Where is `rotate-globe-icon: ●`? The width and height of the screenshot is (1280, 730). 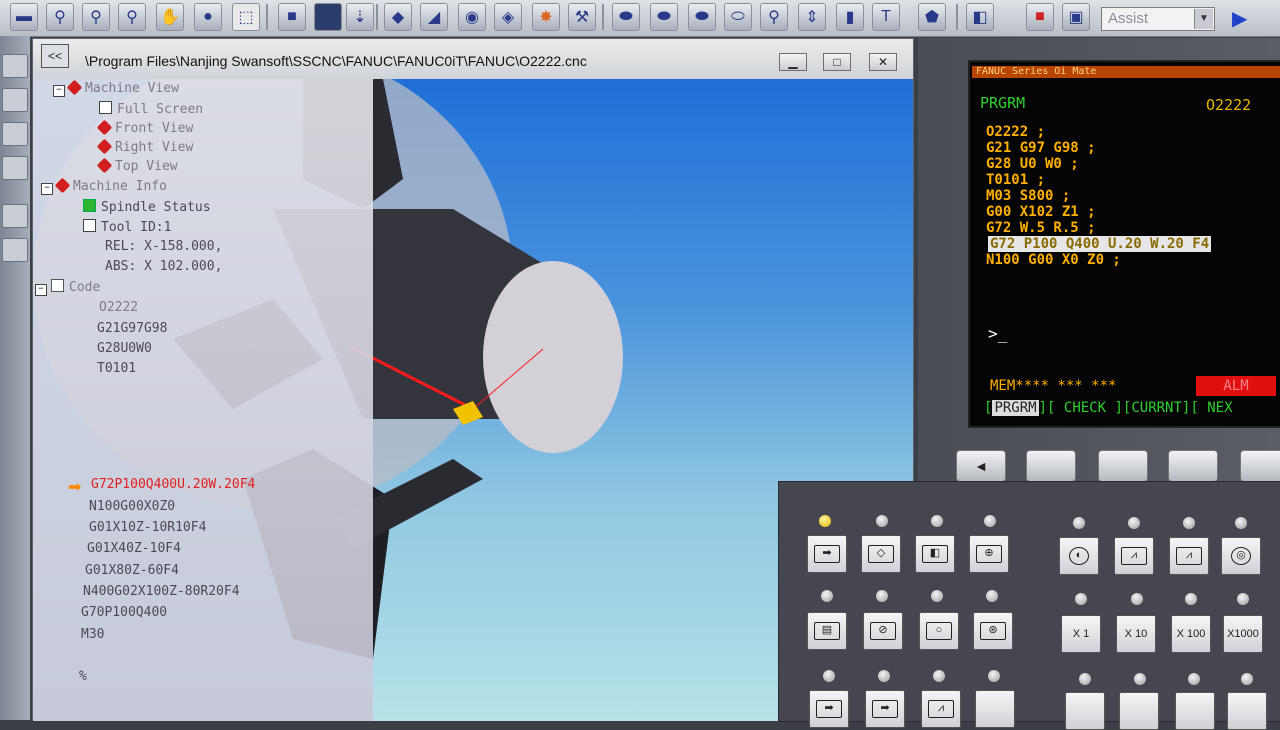 rotate-globe-icon: ● is located at coordinates (208, 17).